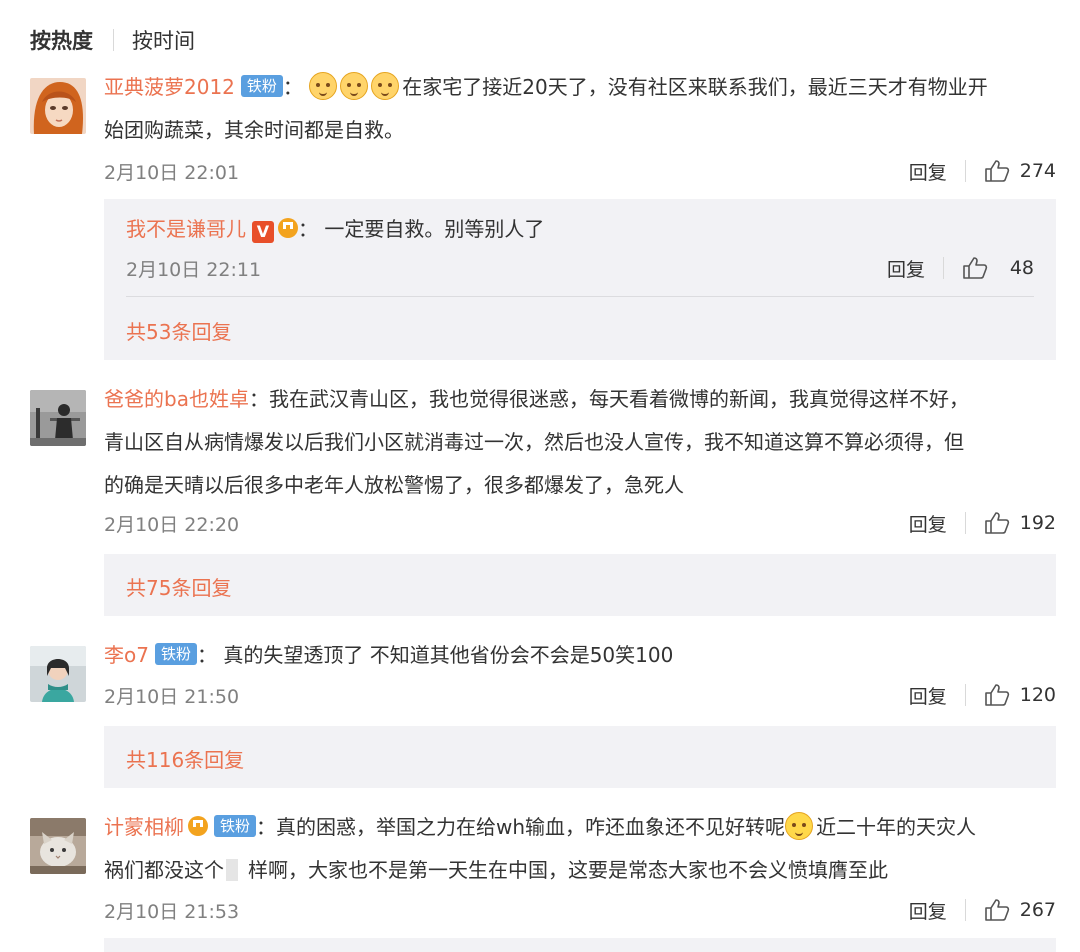  Describe the element at coordinates (194, 270) in the screenshot. I see `sub-reply-timestamp: 2月10日 22:11` at that location.